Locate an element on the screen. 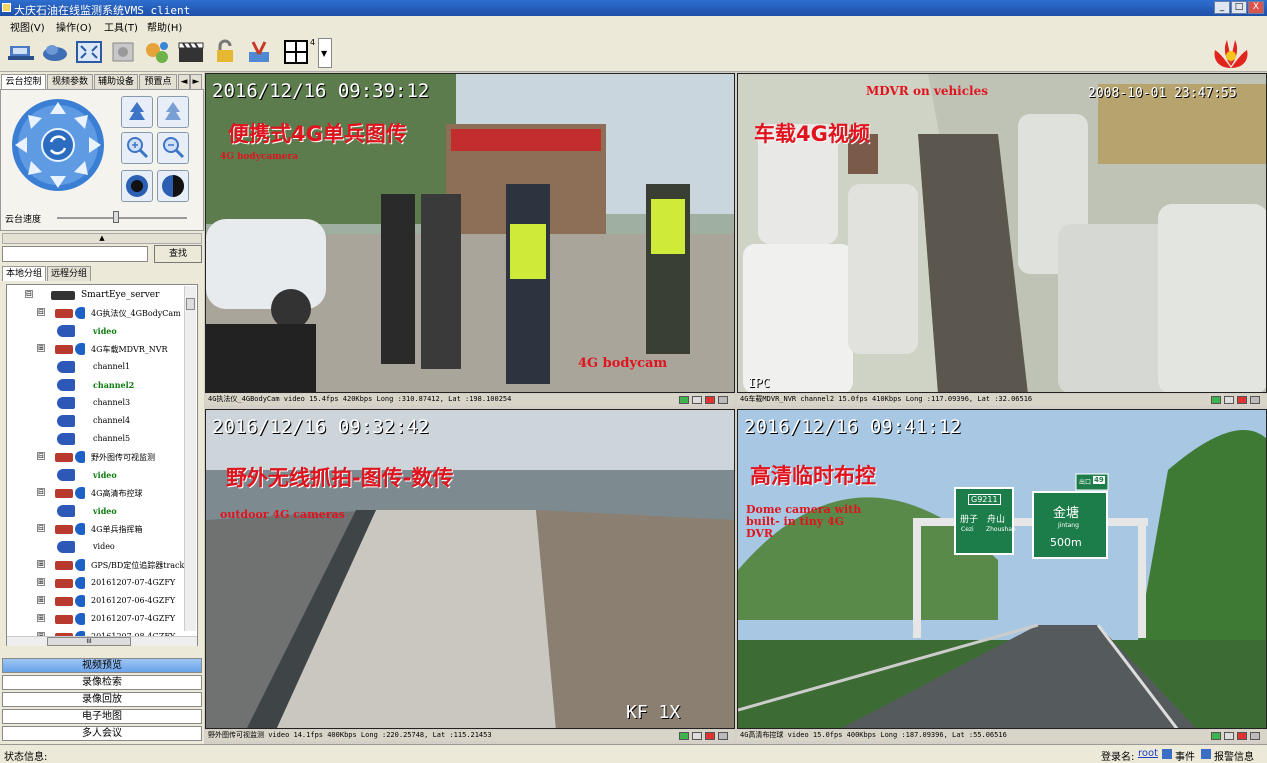 This screenshot has width=1267, height=763. tab-remote-group: 远程分组 is located at coordinates (69, 273).